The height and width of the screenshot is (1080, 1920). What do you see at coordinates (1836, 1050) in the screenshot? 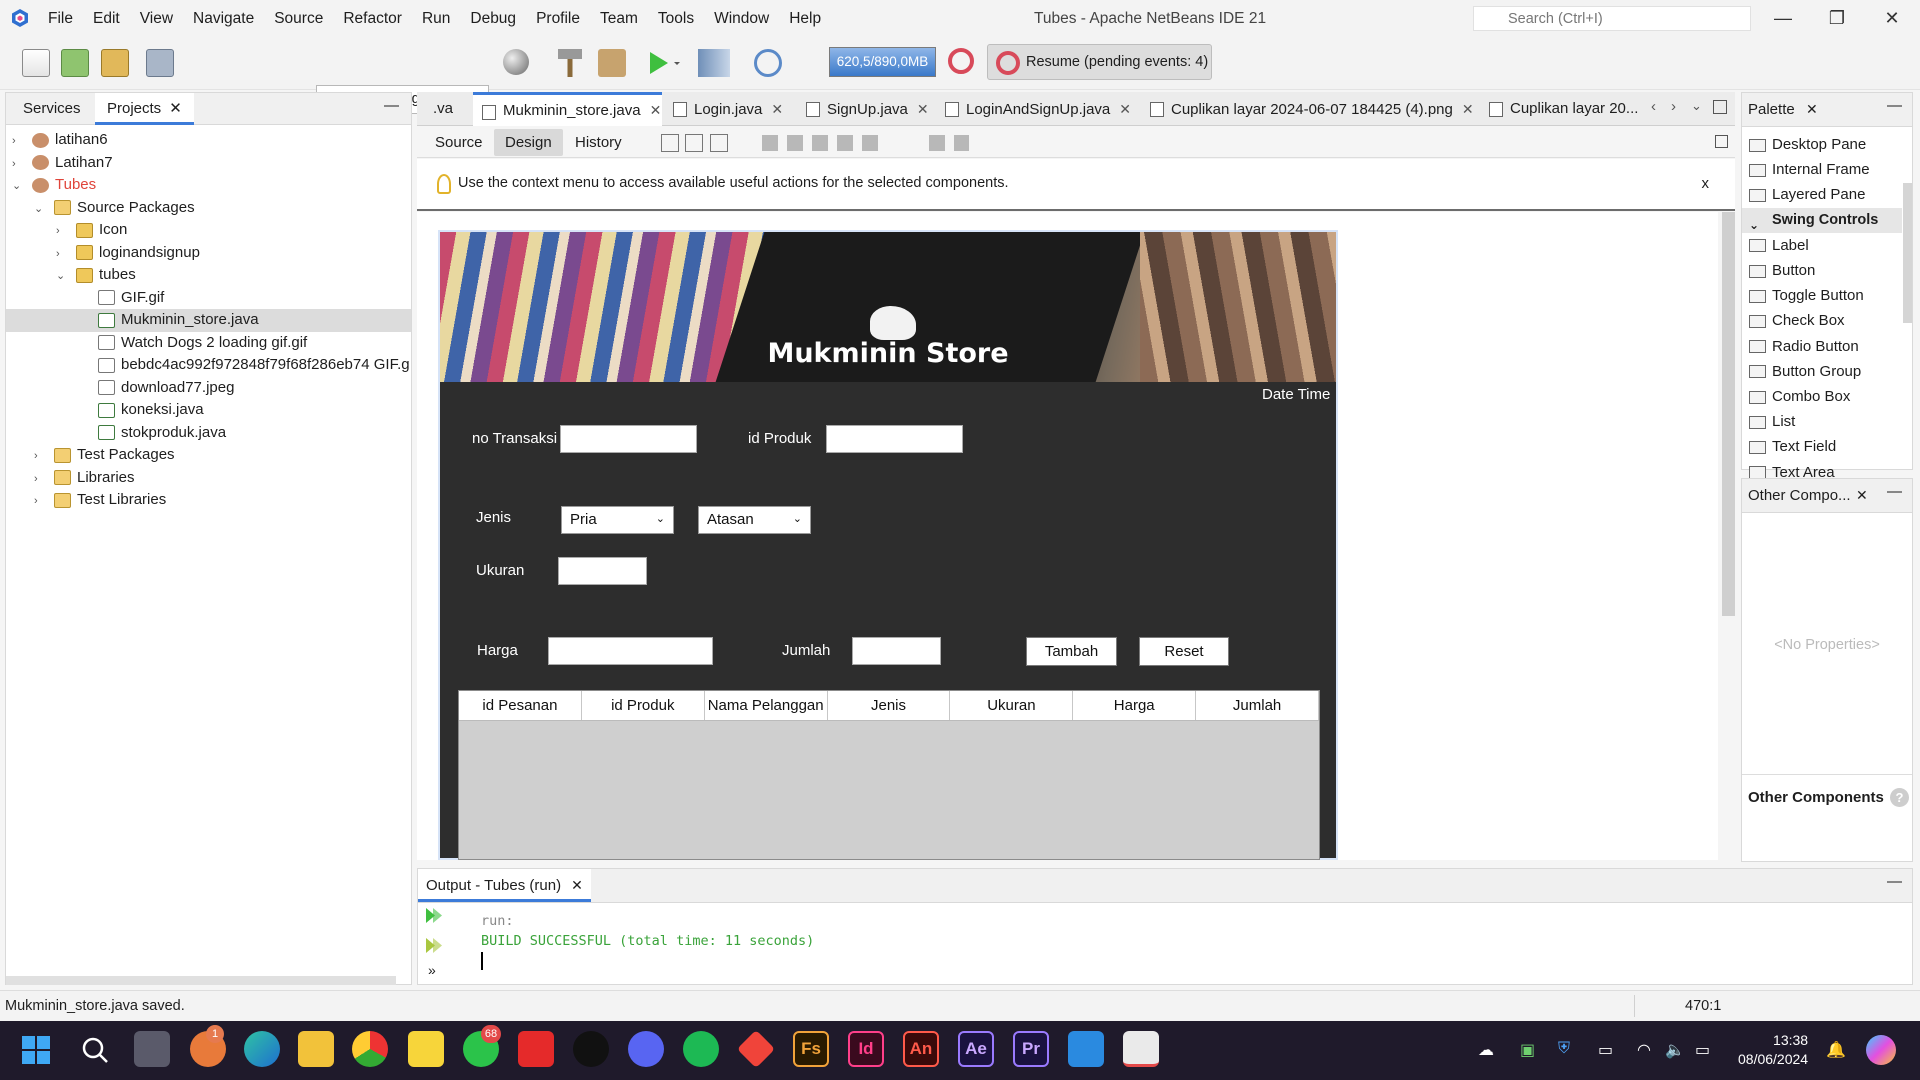
I see `notifications-icon: 🔔` at bounding box center [1836, 1050].